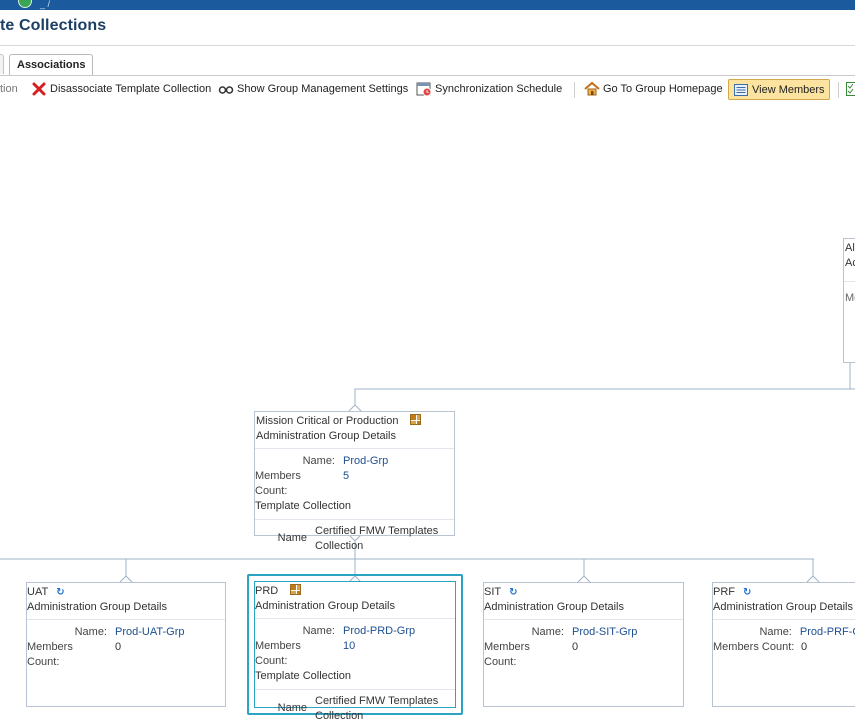  What do you see at coordinates (850, 263) in the screenshot?
I see `node-subtitle: Ac` at bounding box center [850, 263].